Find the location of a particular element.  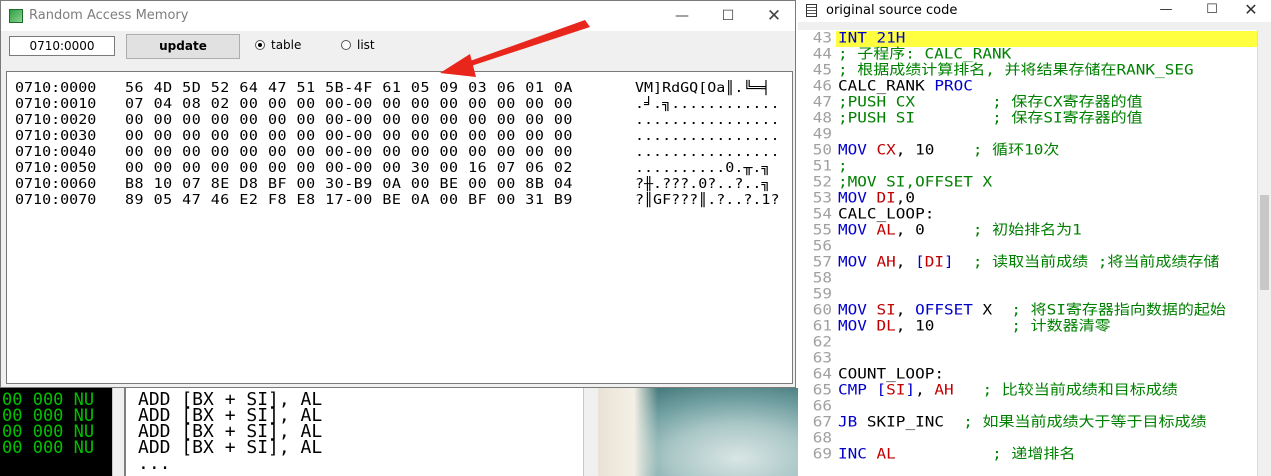

code-line: MOV DL, 10 ; 计数器清零 is located at coordinates (974, 326).